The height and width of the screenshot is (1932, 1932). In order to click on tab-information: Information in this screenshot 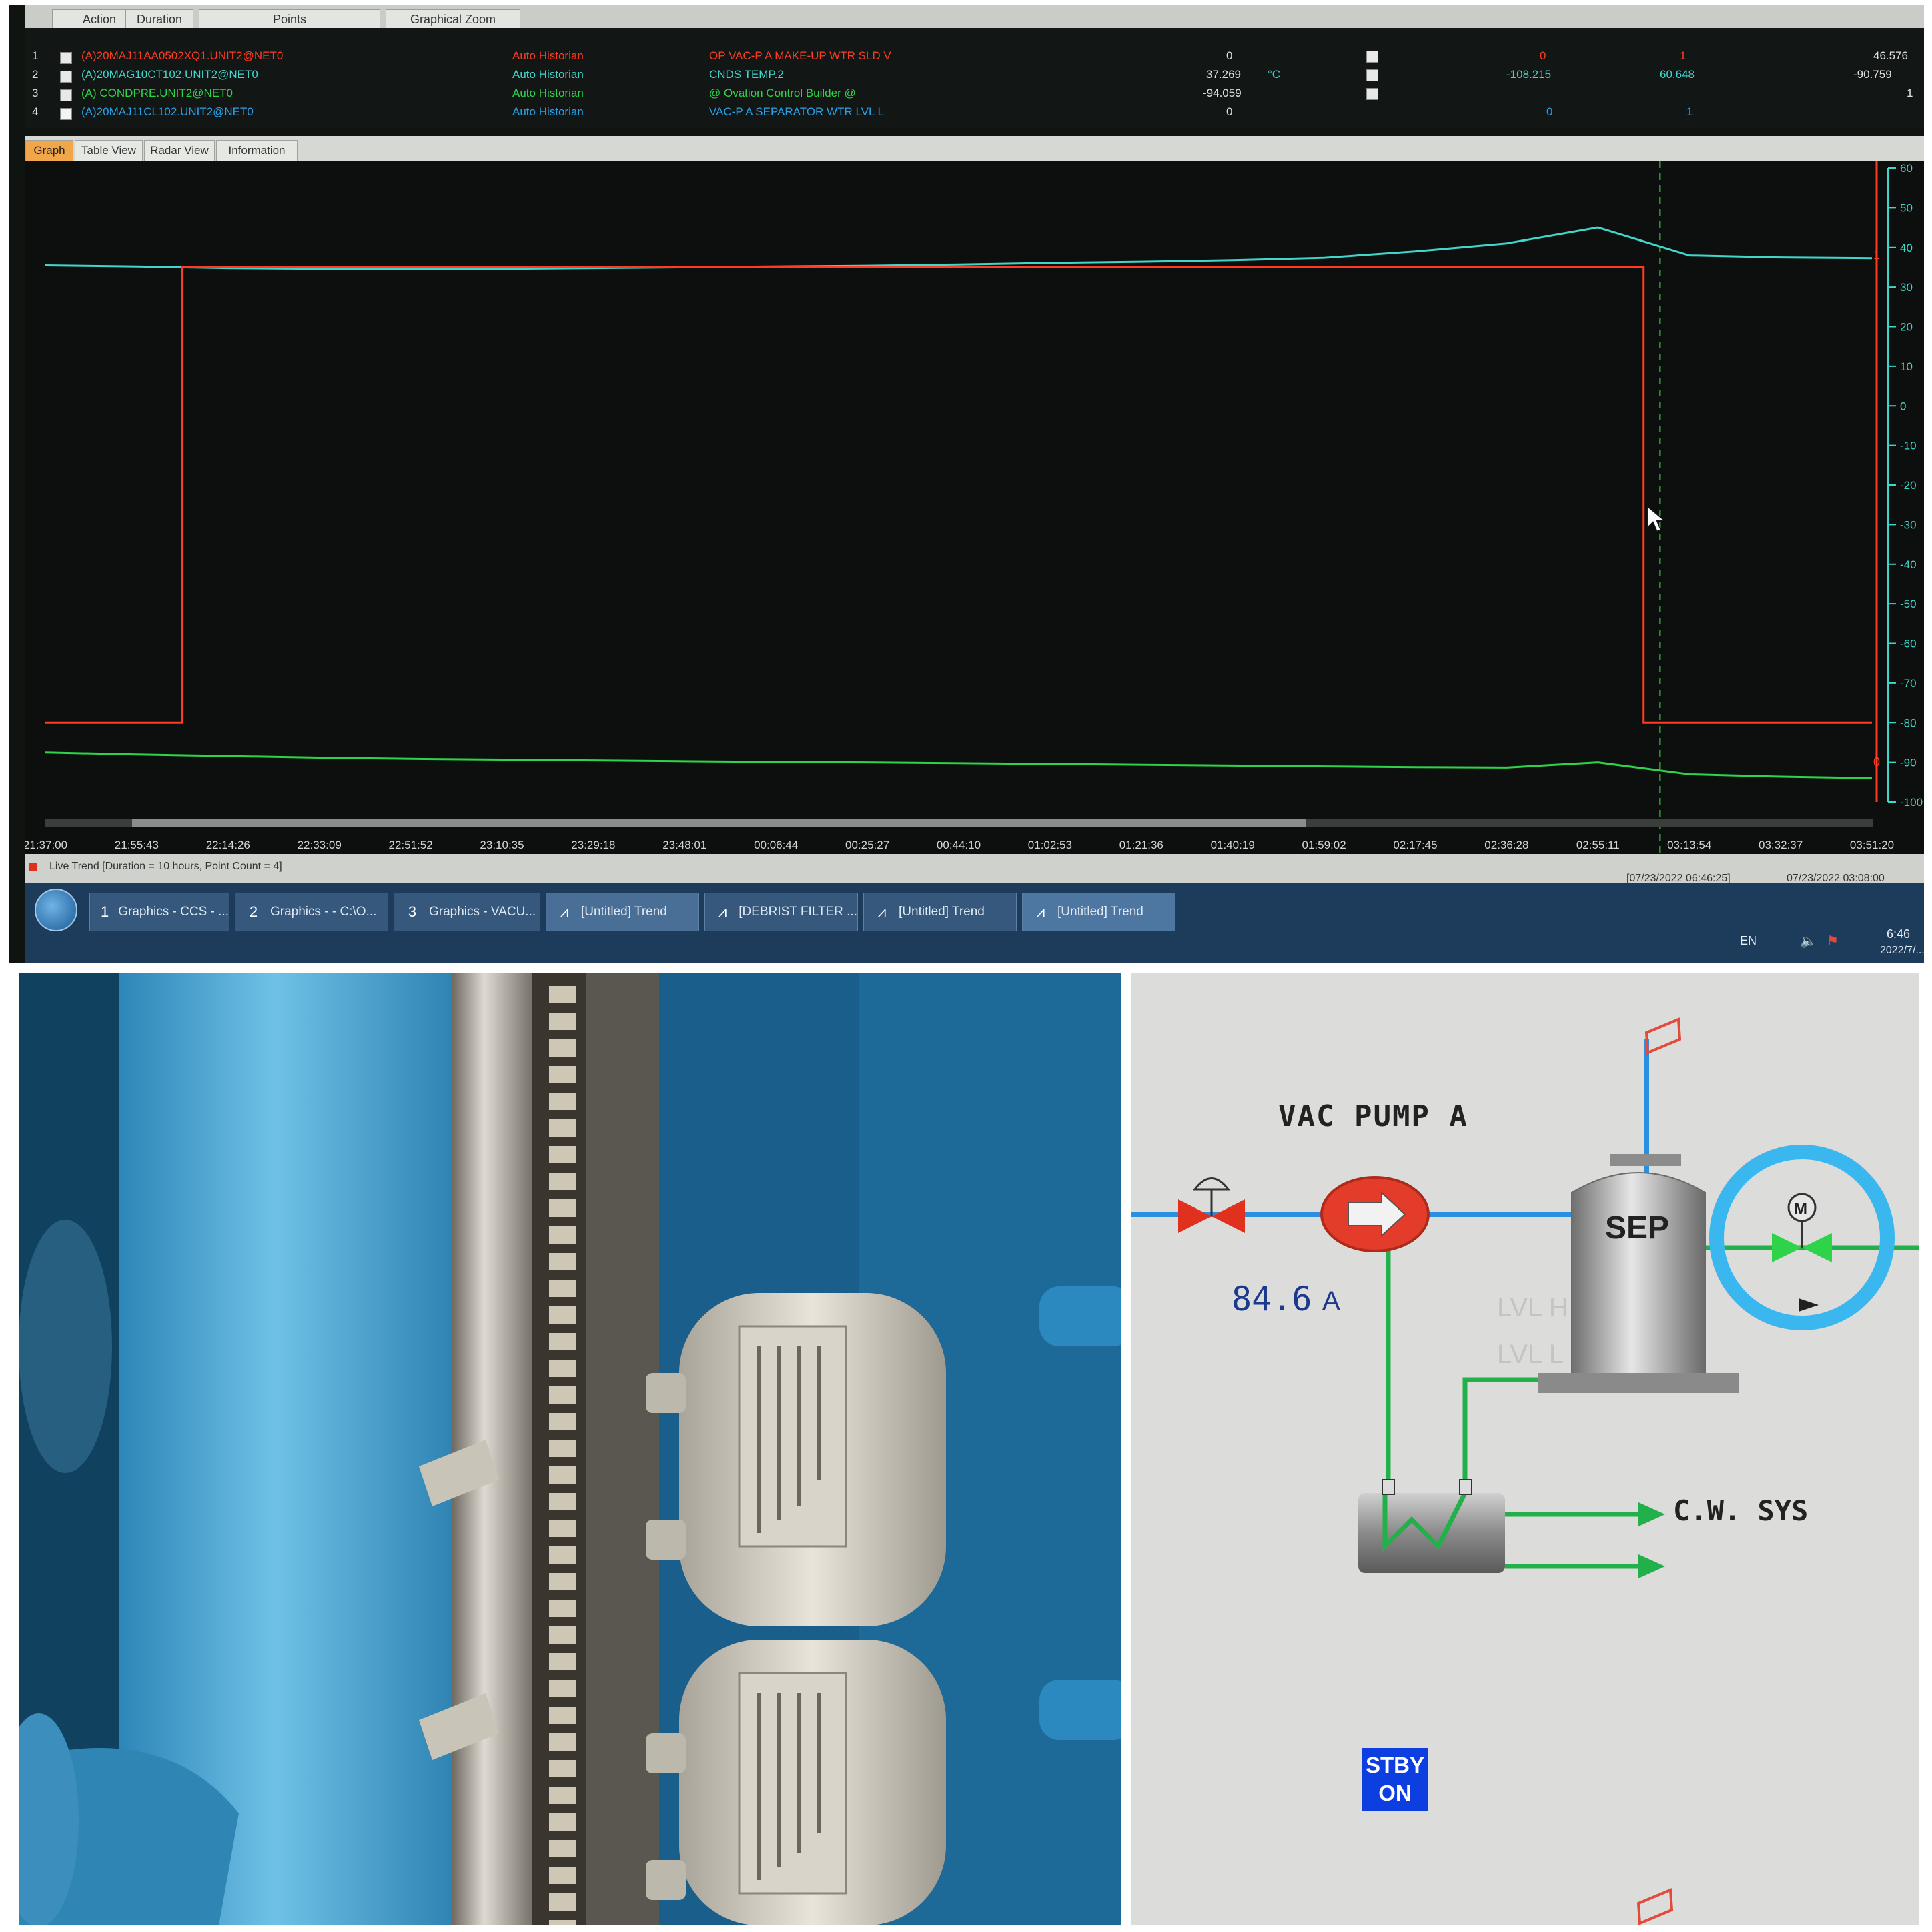, I will do `click(257, 150)`.